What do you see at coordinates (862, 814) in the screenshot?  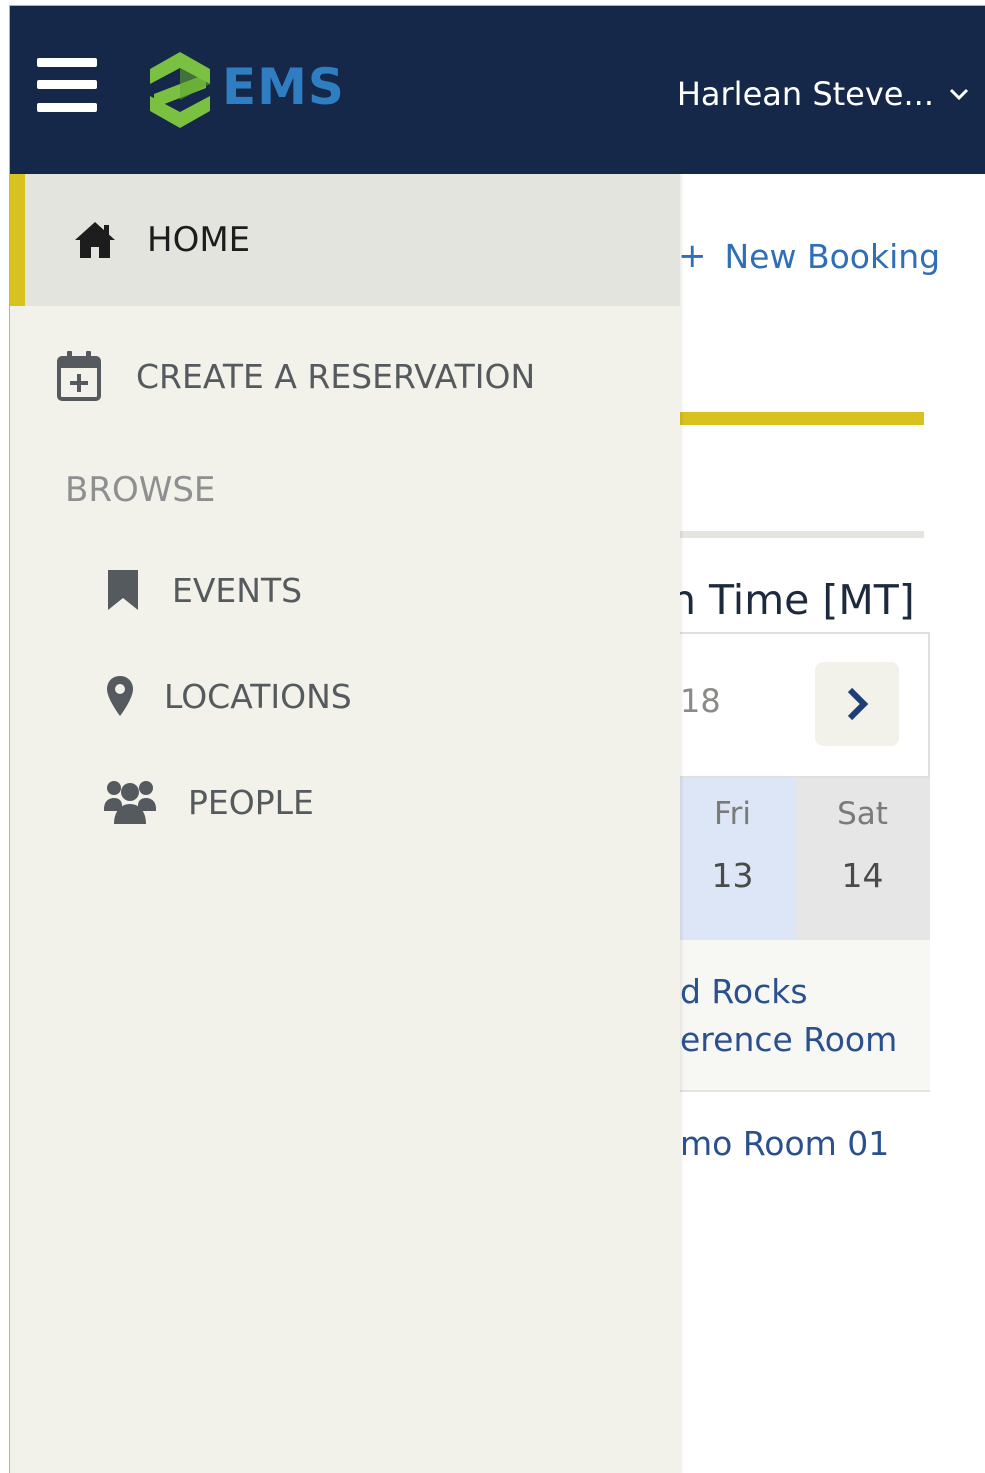 I see `day-name: Sat` at bounding box center [862, 814].